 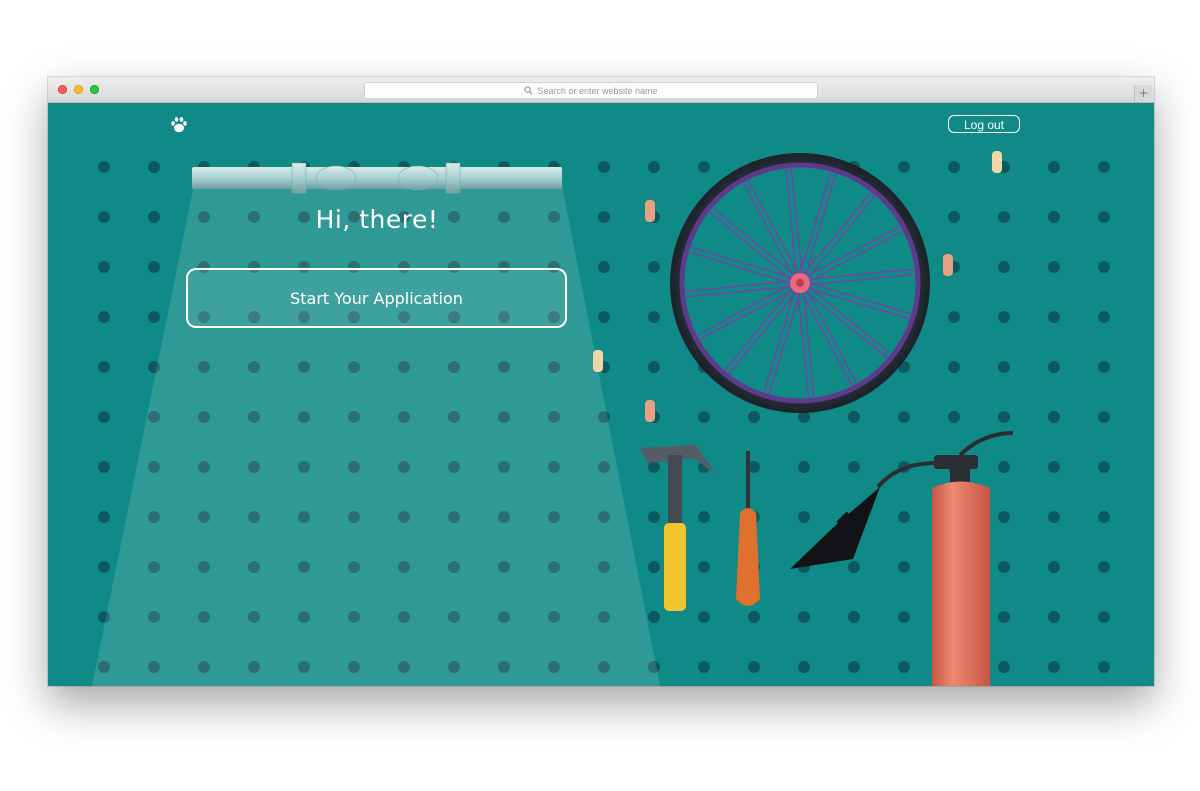 What do you see at coordinates (179, 125) in the screenshot?
I see `paw-icon` at bounding box center [179, 125].